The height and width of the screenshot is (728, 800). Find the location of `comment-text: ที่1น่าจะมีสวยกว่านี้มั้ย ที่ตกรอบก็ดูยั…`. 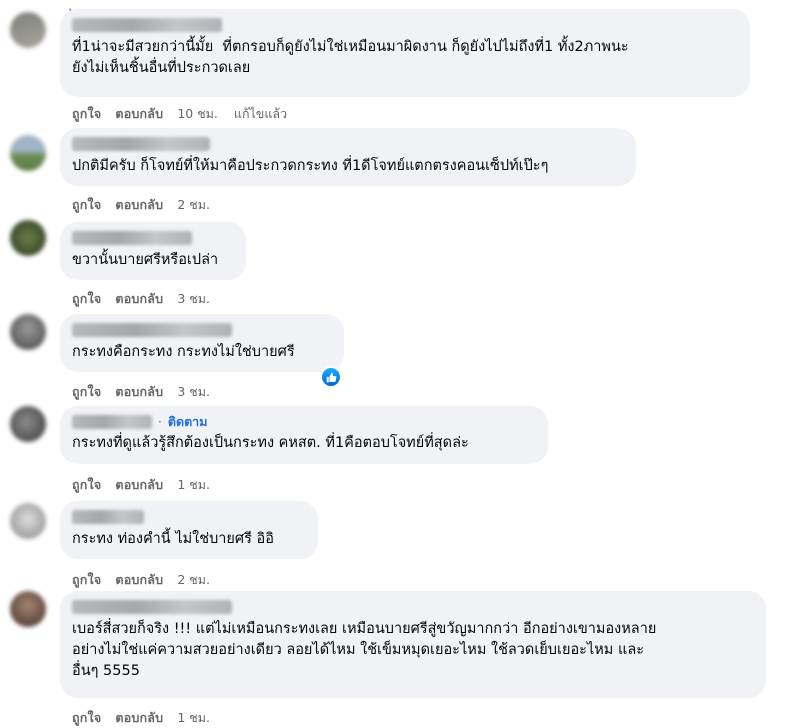

comment-text: ที่1น่าจะมีสวยกว่านี้มั้ย ที่ตกรอบก็ดูยั… is located at coordinates (350, 57).